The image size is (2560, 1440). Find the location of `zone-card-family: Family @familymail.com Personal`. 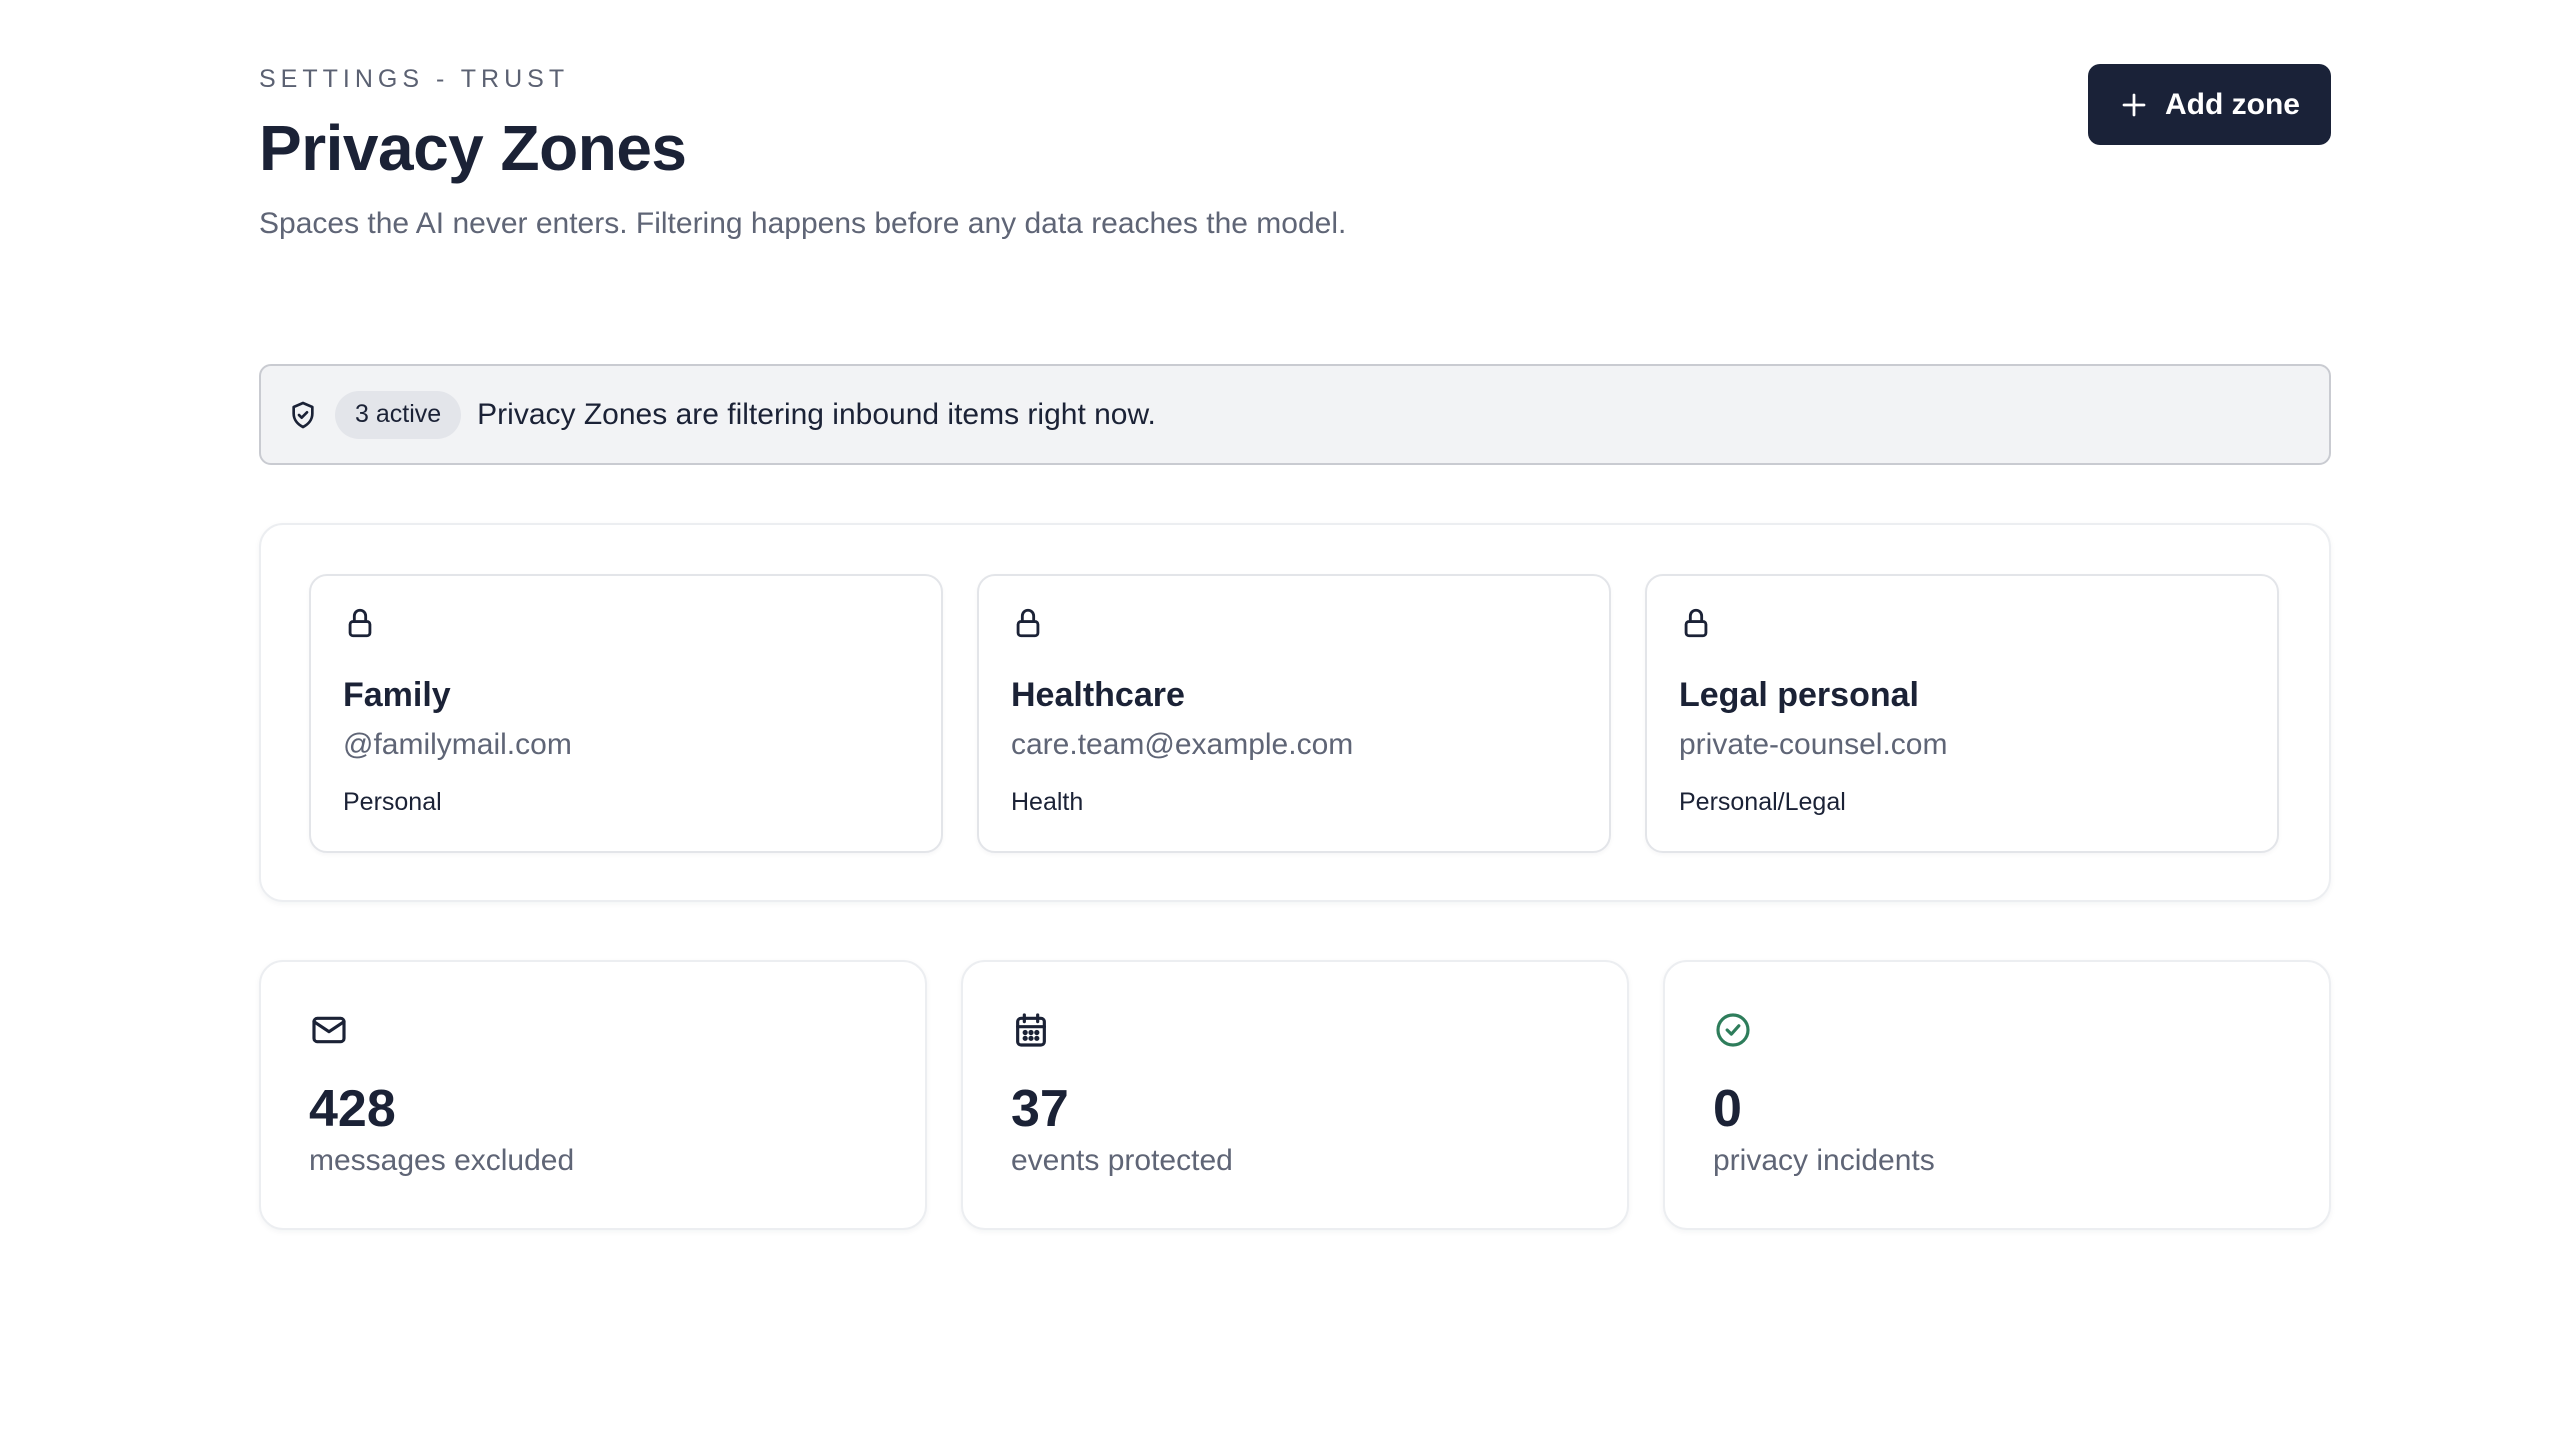

zone-card-family: Family @familymail.com Personal is located at coordinates (626, 713).